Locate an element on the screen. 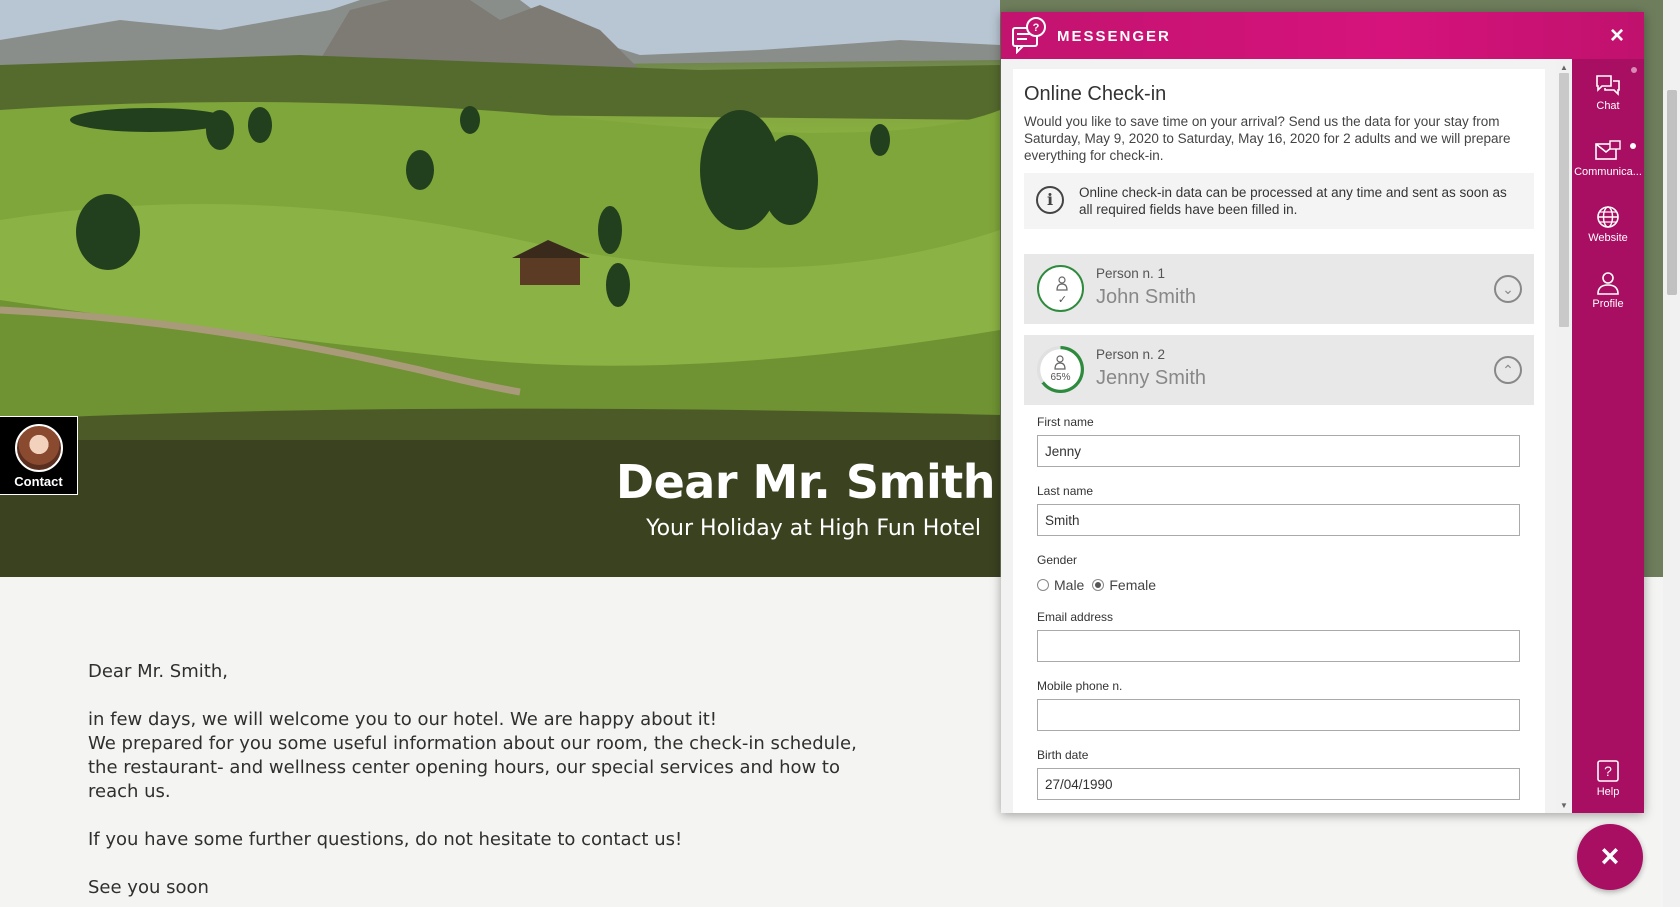 The width and height of the screenshot is (1680, 907). first-name-field is located at coordinates (1278, 451).